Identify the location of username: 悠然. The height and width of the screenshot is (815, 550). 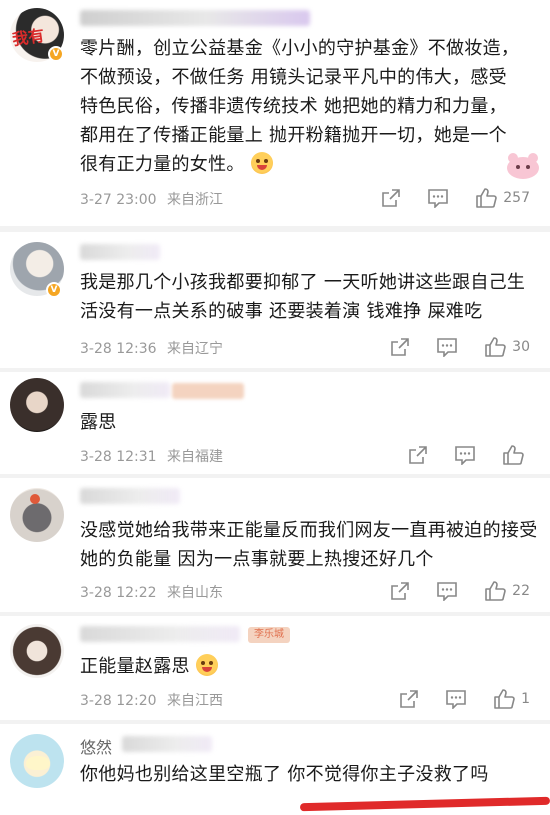
(96, 746).